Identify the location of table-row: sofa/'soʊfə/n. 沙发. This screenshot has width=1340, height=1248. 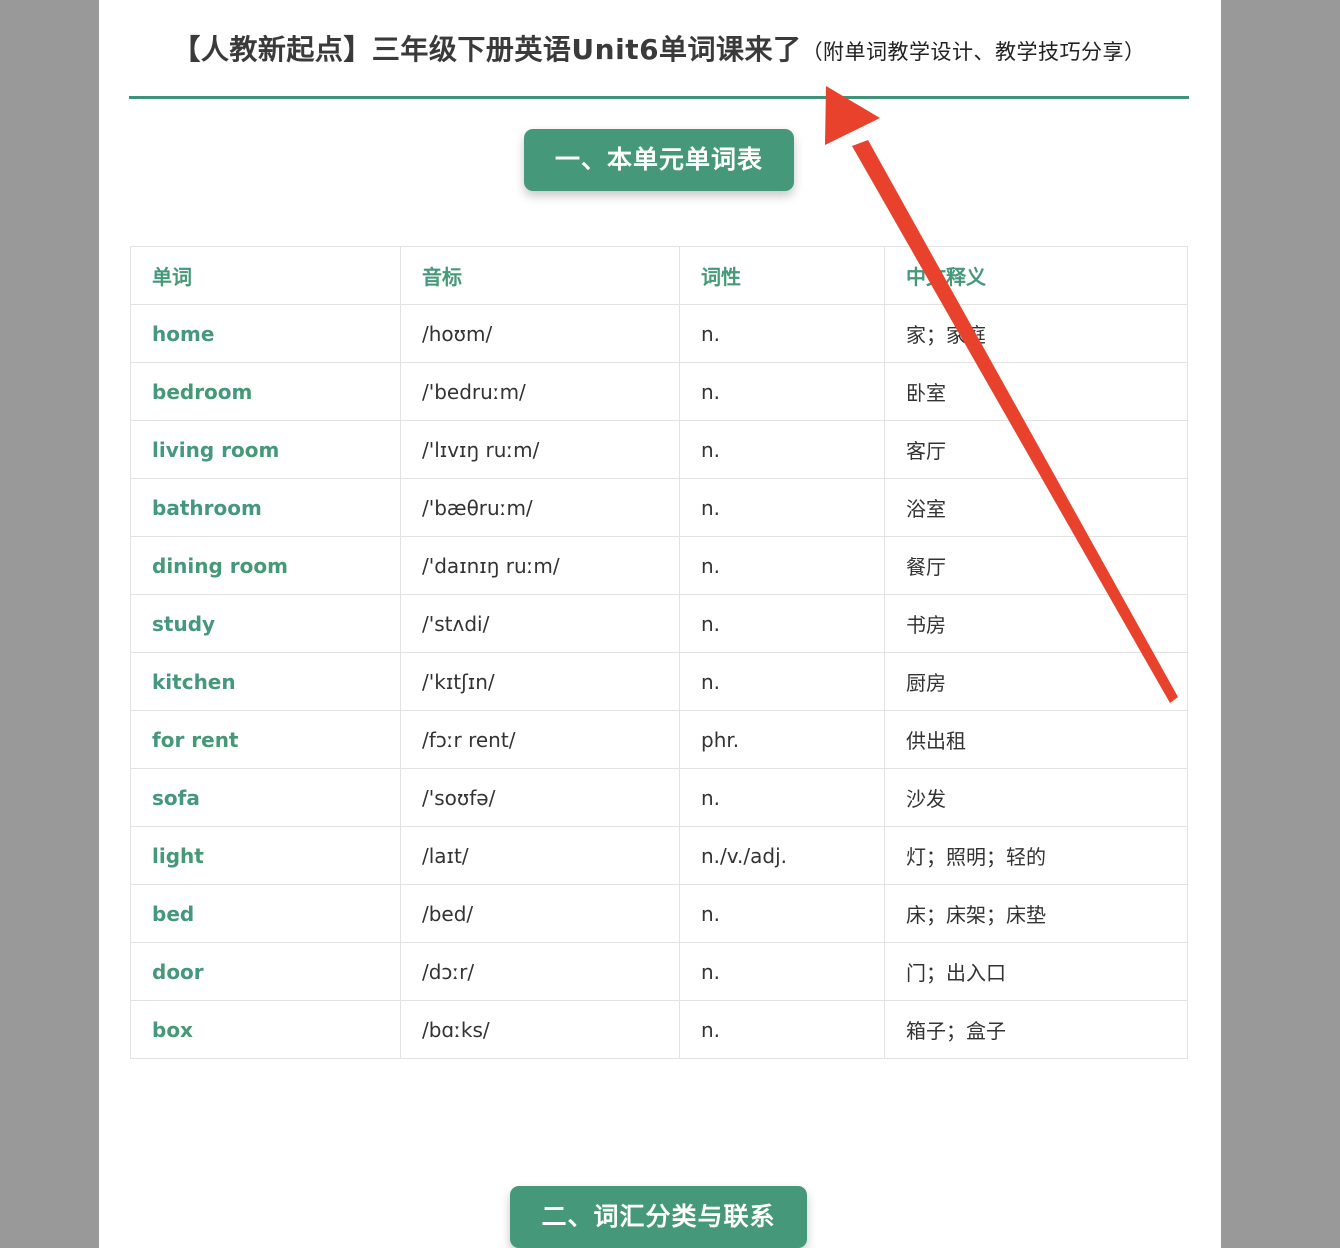
(659, 797).